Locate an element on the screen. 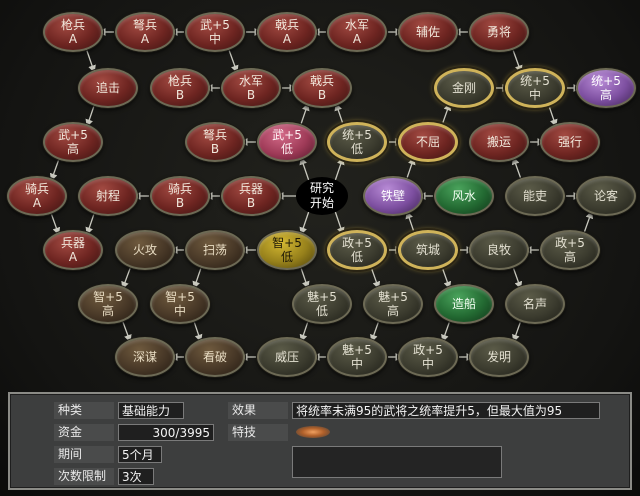 The width and height of the screenshot is (640, 496). research-node-n29: 论客 is located at coordinates (606, 196).